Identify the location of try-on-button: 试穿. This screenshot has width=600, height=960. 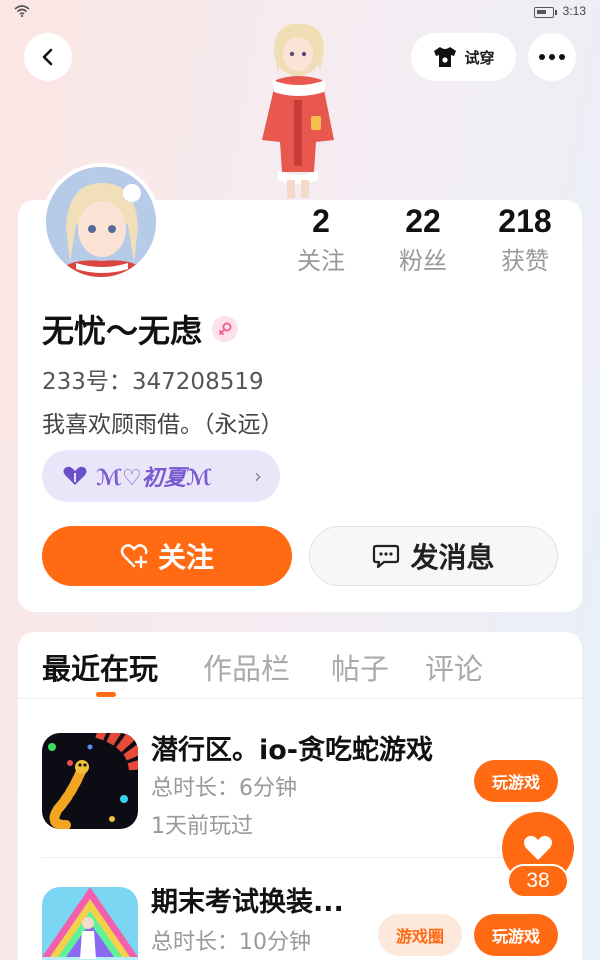
(463, 57).